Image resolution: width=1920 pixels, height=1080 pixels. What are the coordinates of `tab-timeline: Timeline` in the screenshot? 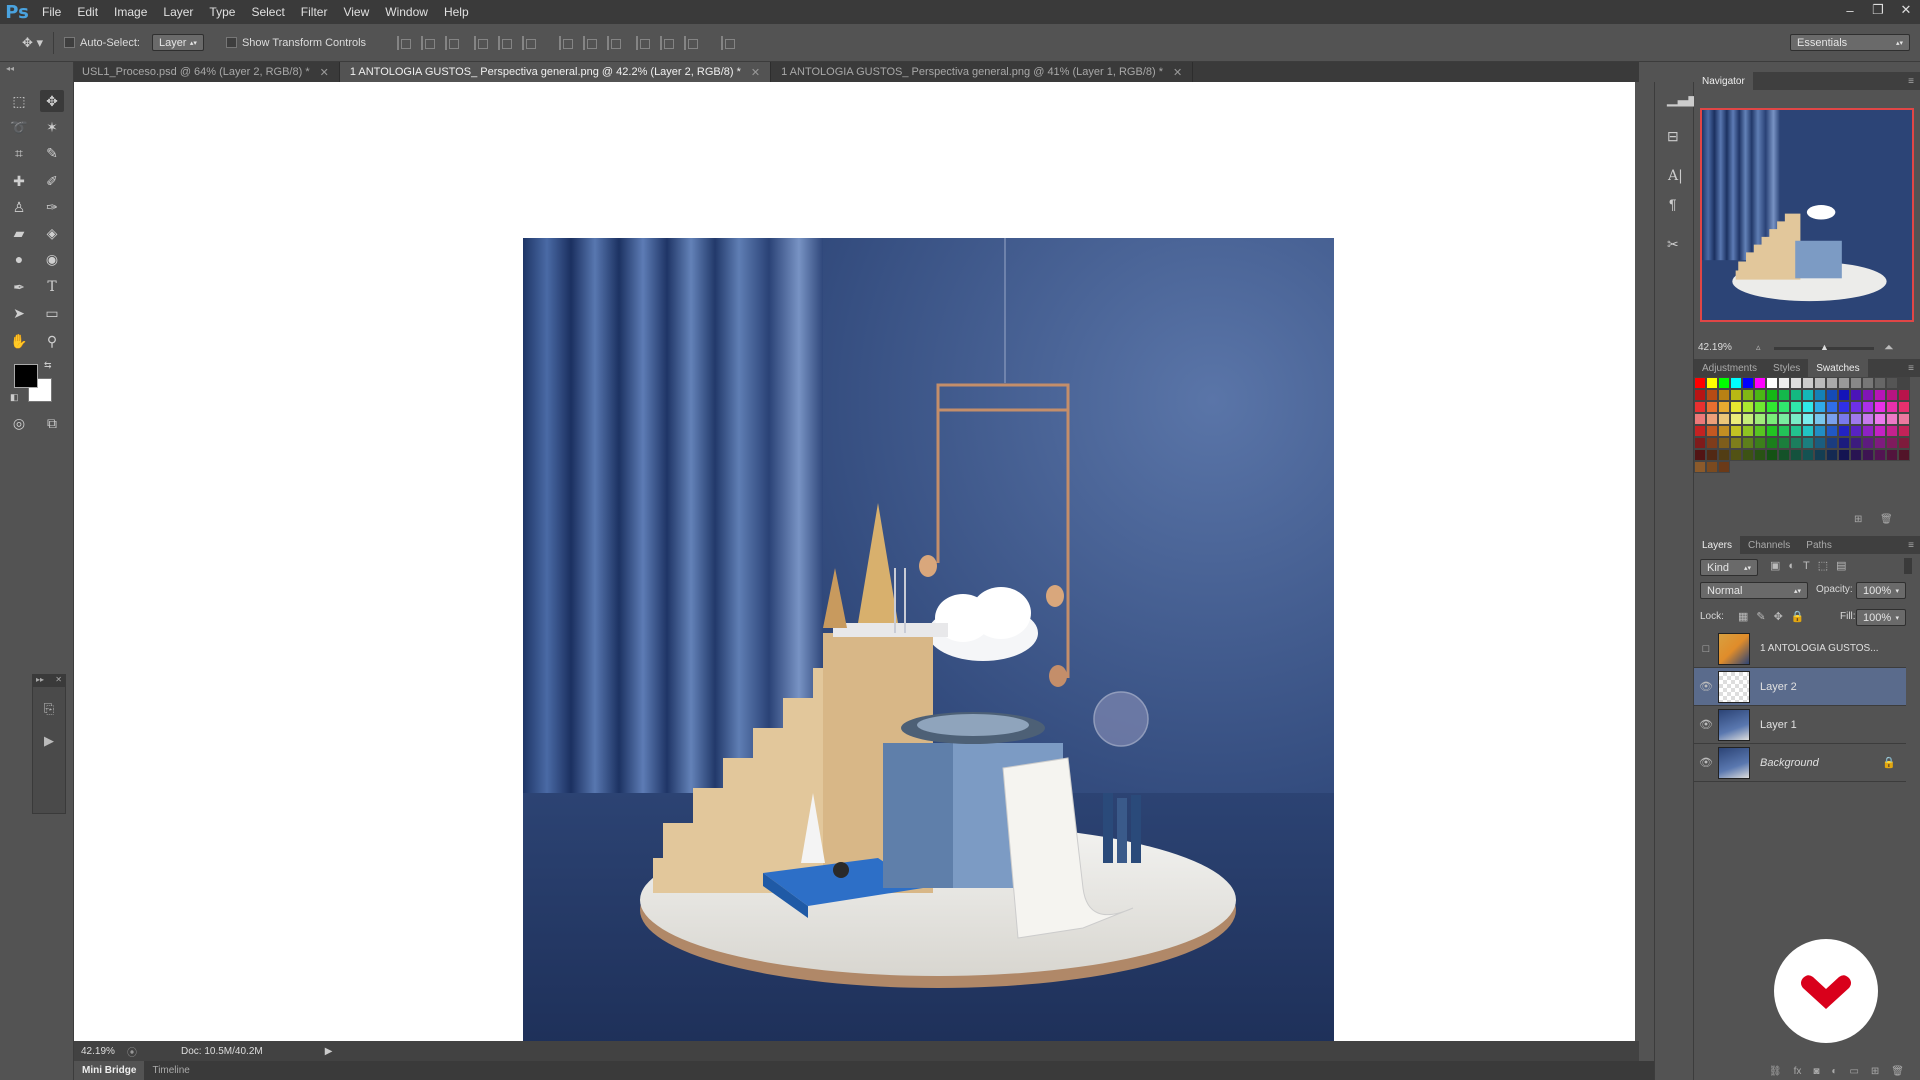 It's located at (170, 1070).